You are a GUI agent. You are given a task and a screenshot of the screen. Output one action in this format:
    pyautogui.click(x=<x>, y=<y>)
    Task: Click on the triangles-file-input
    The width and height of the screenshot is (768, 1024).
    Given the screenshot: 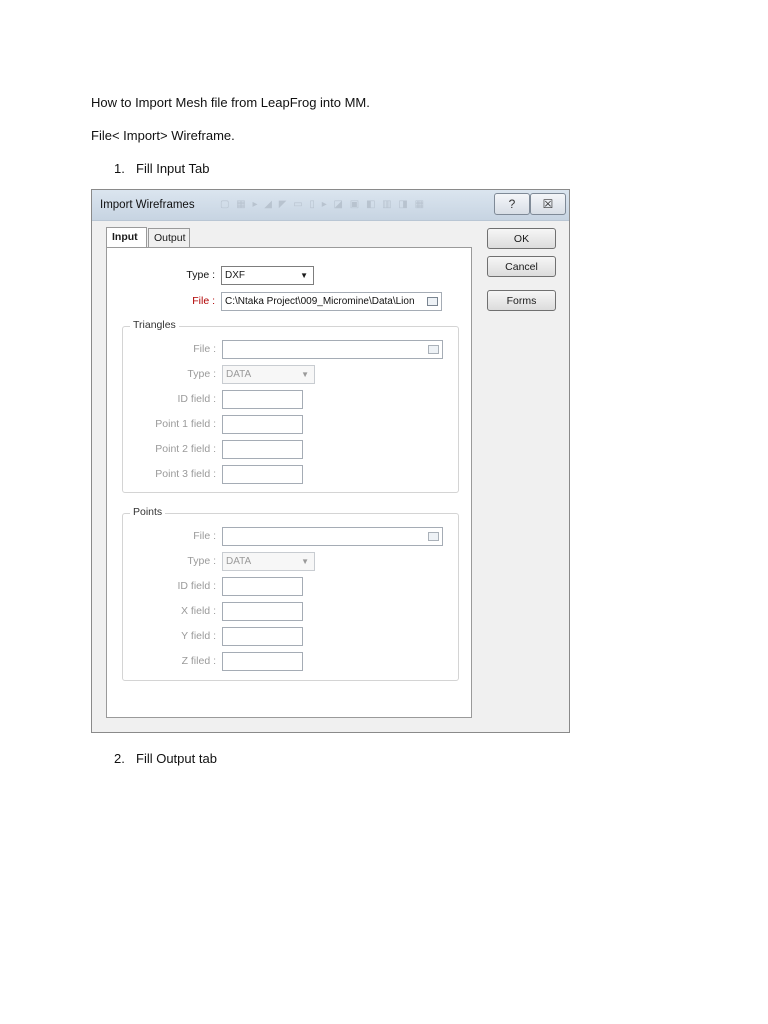 What is the action you would take?
    pyautogui.click(x=332, y=349)
    